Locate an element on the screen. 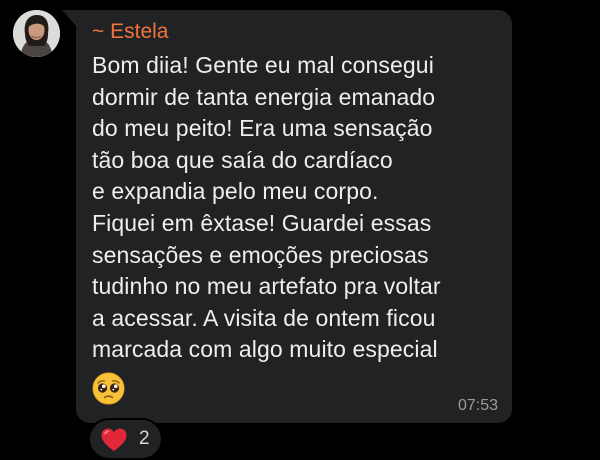  bubble-tail is located at coordinates (69, 18).